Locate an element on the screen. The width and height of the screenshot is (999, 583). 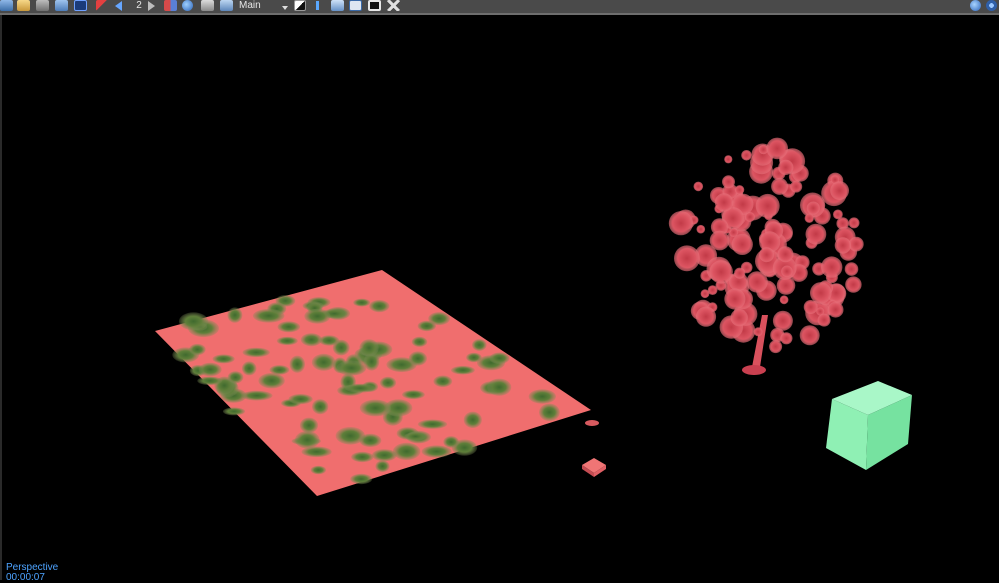
grayscale-button is located at coordinates (300, 5).